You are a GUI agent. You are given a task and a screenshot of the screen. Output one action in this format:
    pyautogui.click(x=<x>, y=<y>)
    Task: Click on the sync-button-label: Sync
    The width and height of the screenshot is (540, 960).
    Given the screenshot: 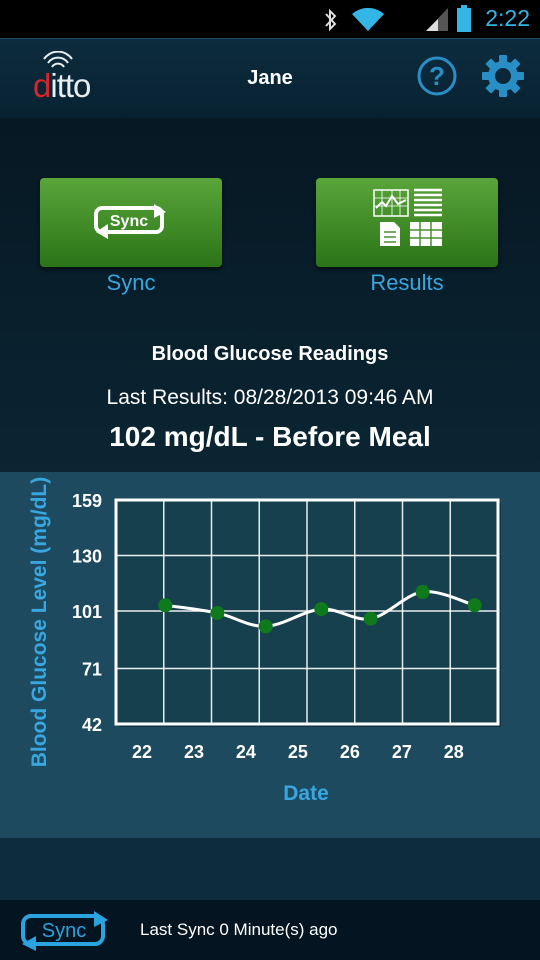 What is the action you would take?
    pyautogui.click(x=131, y=283)
    